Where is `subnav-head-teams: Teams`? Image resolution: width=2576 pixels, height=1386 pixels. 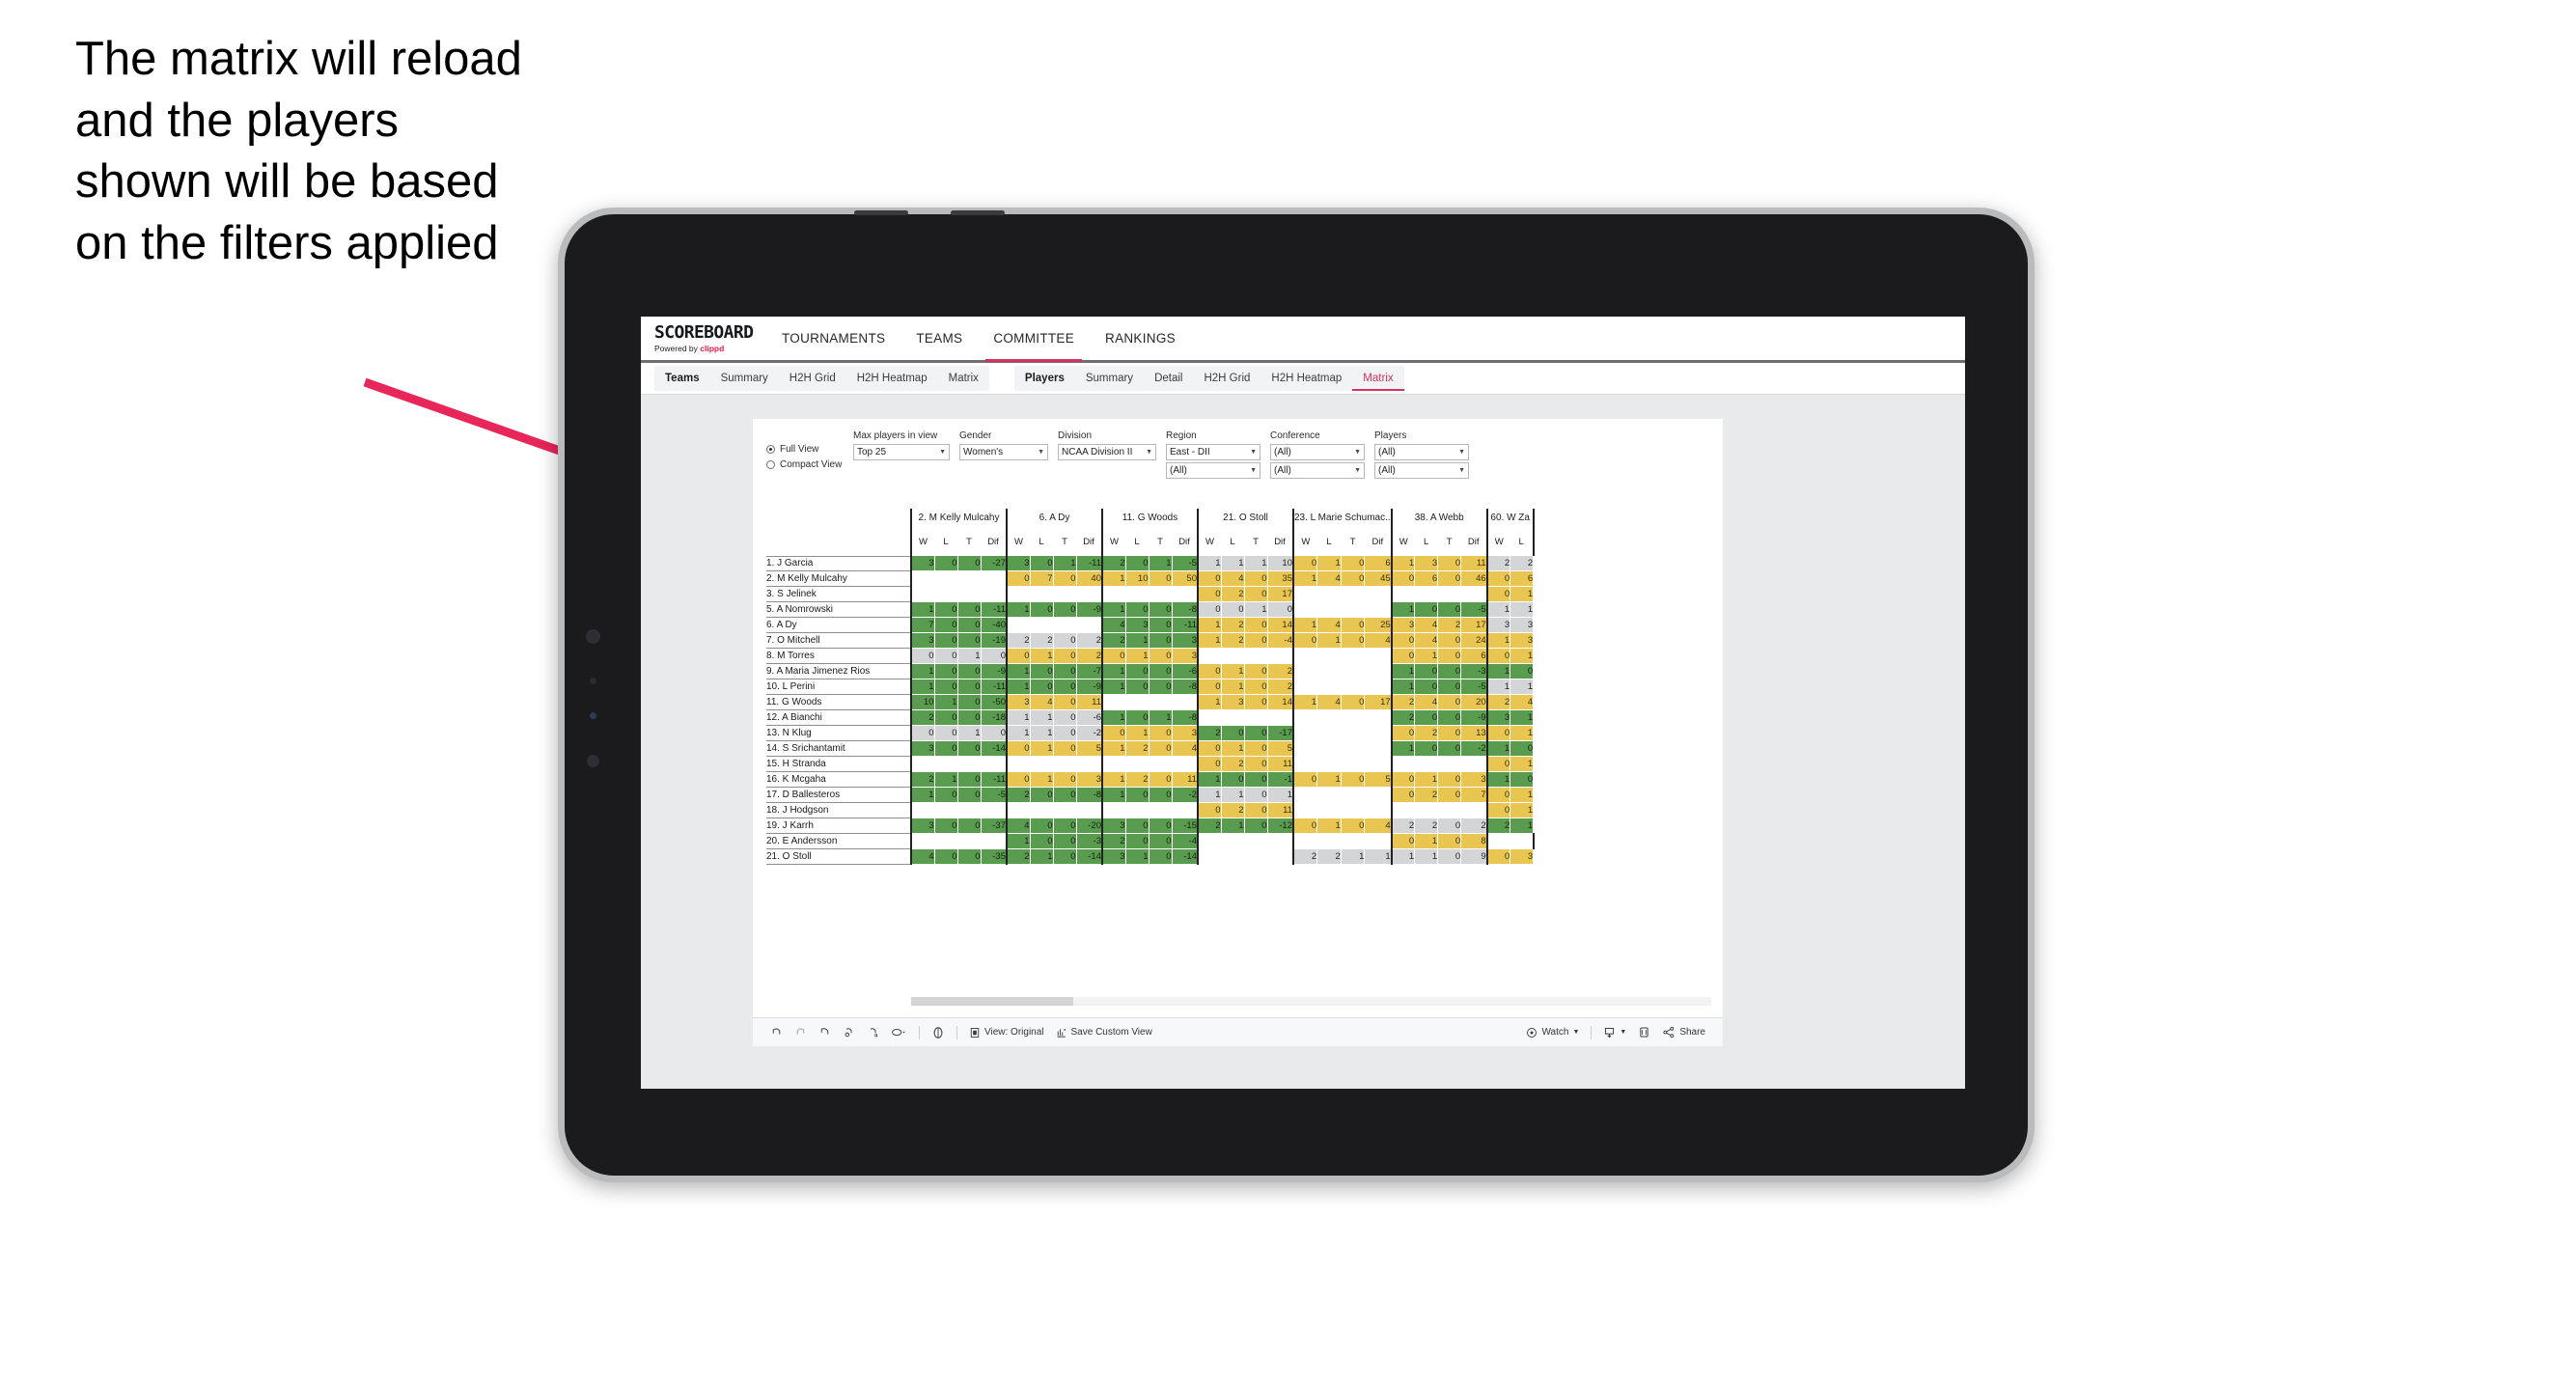
subnav-head-teams: Teams is located at coordinates (682, 378).